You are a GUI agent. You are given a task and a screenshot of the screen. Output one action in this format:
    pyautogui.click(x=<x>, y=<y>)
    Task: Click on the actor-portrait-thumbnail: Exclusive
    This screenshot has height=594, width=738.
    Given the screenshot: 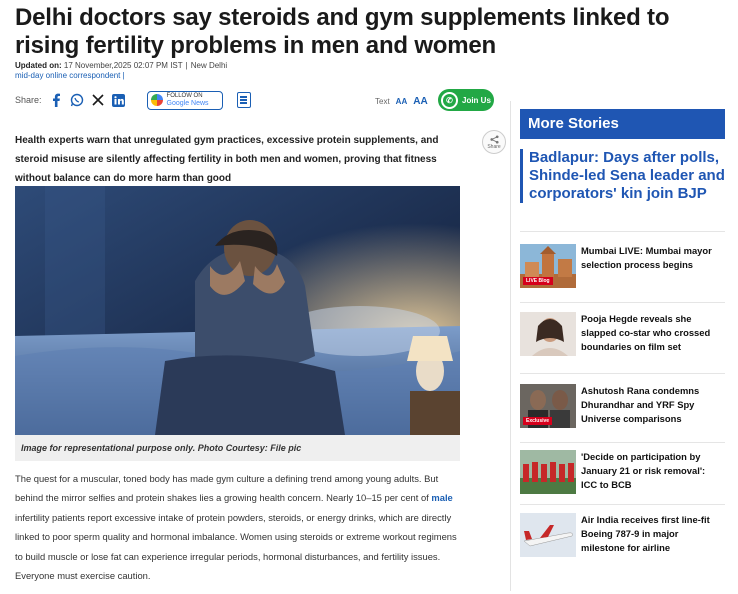 What is the action you would take?
    pyautogui.click(x=548, y=406)
    